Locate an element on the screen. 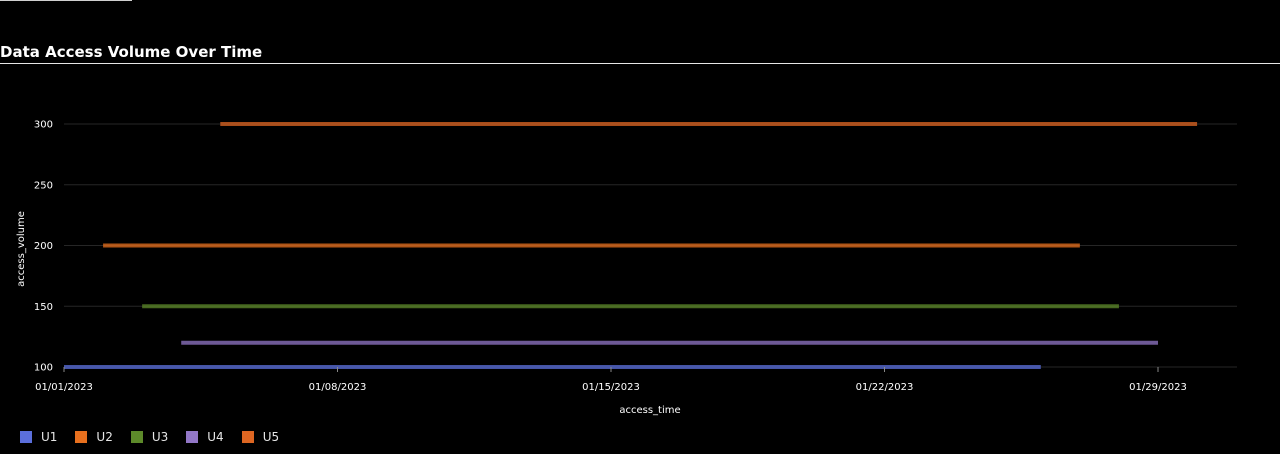 The image size is (1280, 454). legend-label: U2 is located at coordinates (104, 437).